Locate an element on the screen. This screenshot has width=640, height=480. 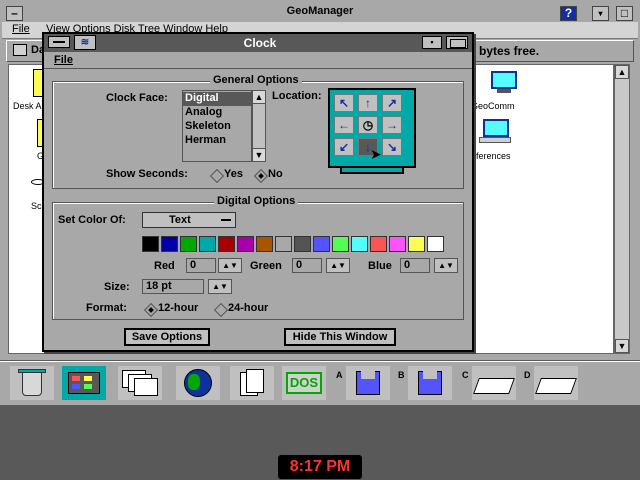
size-field: 18 pt is located at coordinates (173, 286).